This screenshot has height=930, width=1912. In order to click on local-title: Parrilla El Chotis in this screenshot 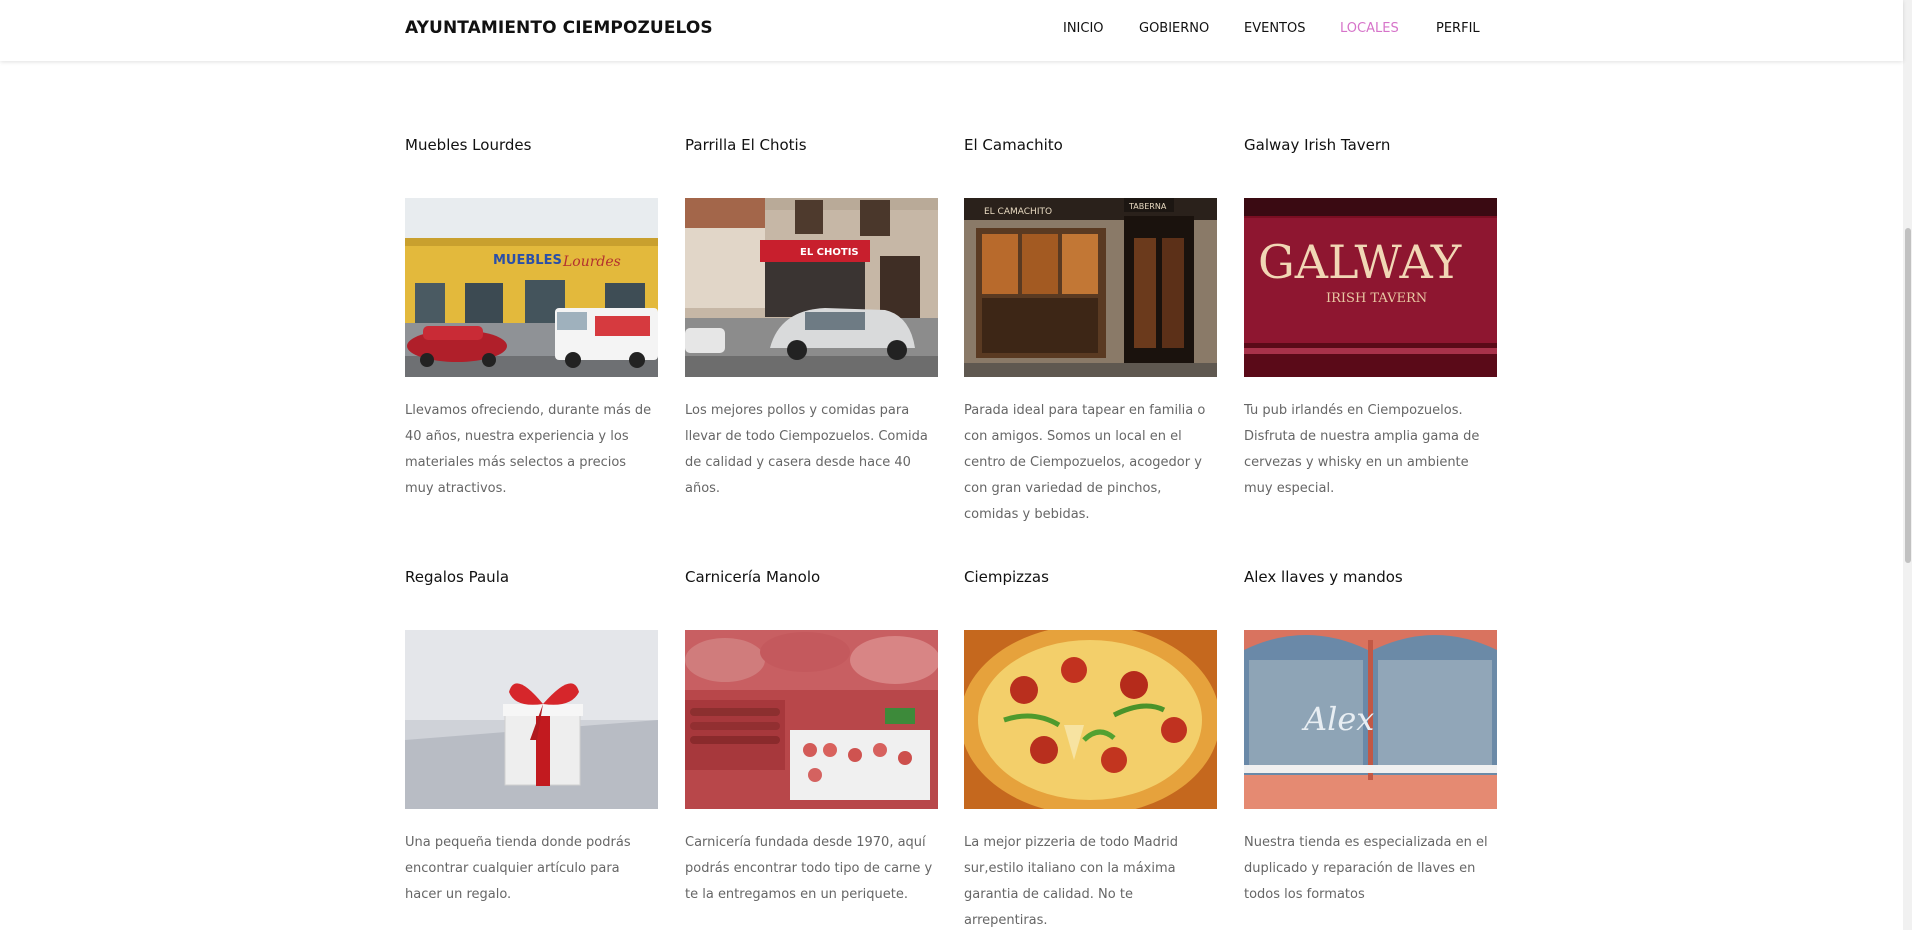, I will do `click(811, 146)`.